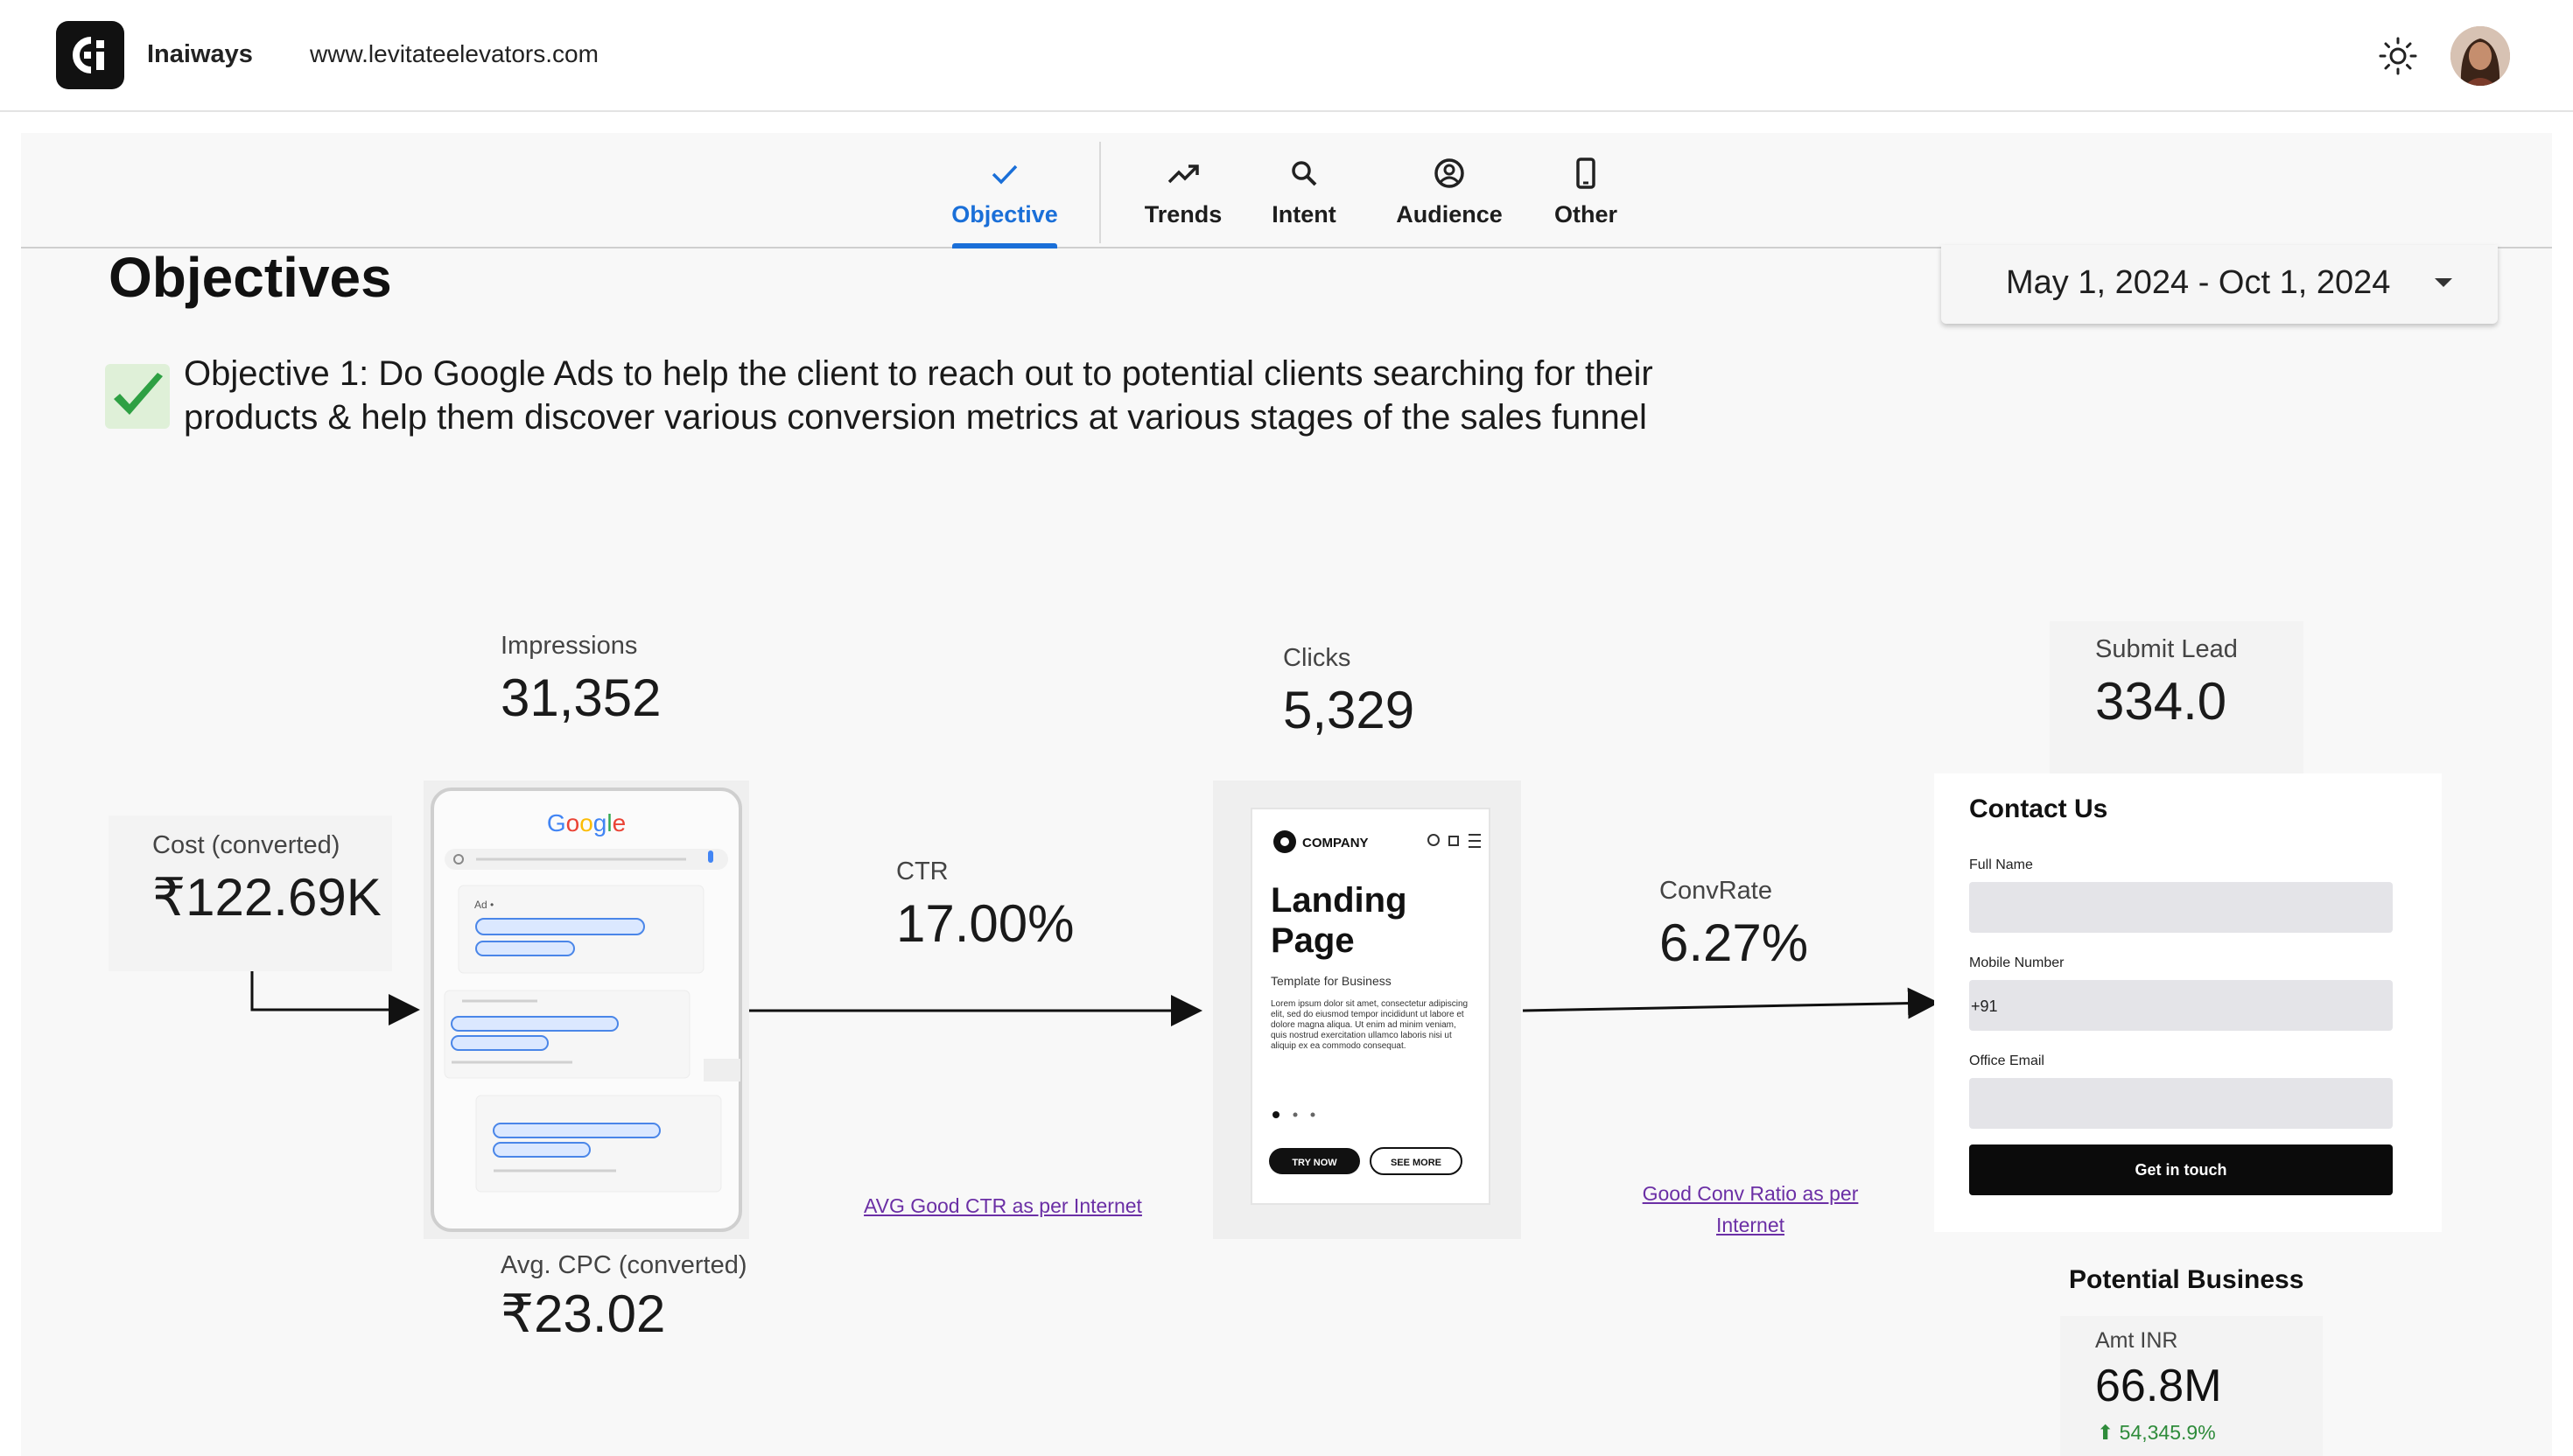 The height and width of the screenshot is (1456, 2573). What do you see at coordinates (985, 923) in the screenshot?
I see `ctr-value: 17.00%` at bounding box center [985, 923].